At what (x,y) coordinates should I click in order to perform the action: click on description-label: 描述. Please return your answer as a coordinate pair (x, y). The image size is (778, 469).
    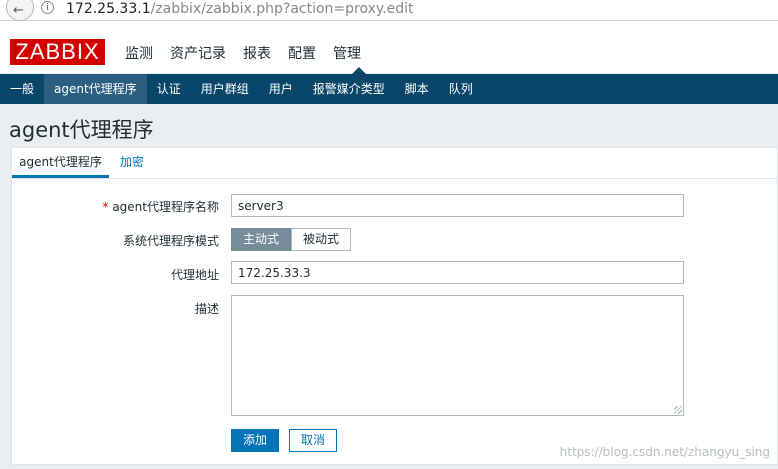
    Looking at the image, I should click on (206, 309).